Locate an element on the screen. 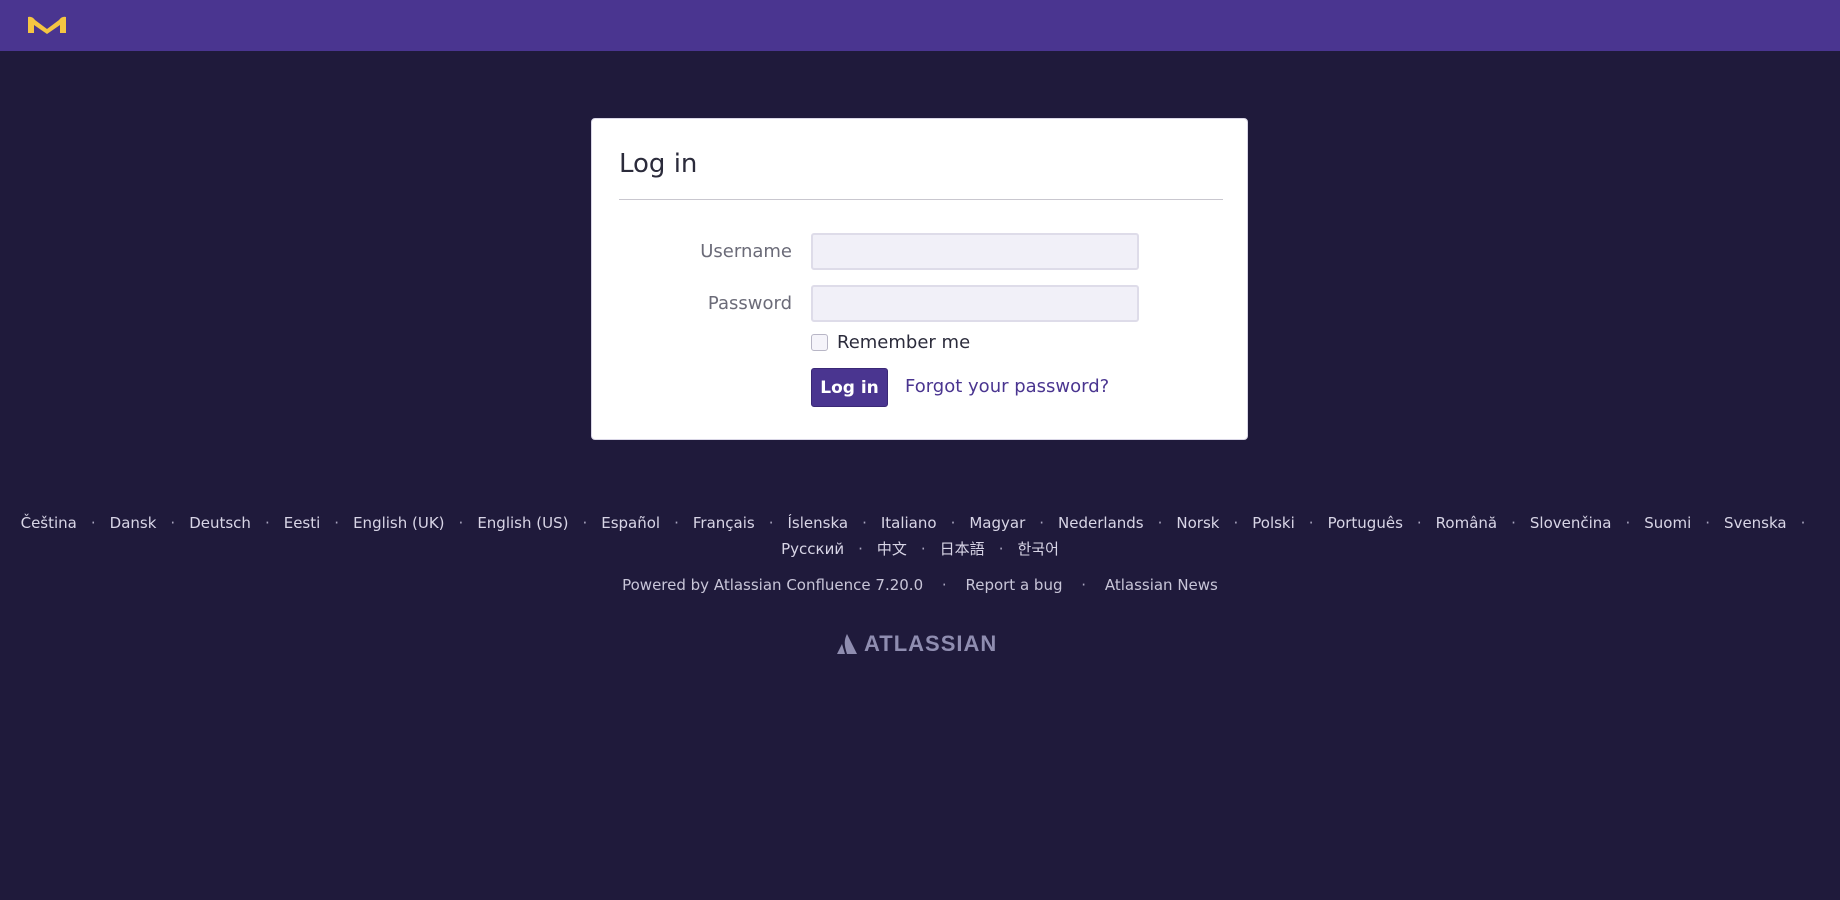 Image resolution: width=1840 pixels, height=900 pixels. language-link: Čeština is located at coordinates (49, 523).